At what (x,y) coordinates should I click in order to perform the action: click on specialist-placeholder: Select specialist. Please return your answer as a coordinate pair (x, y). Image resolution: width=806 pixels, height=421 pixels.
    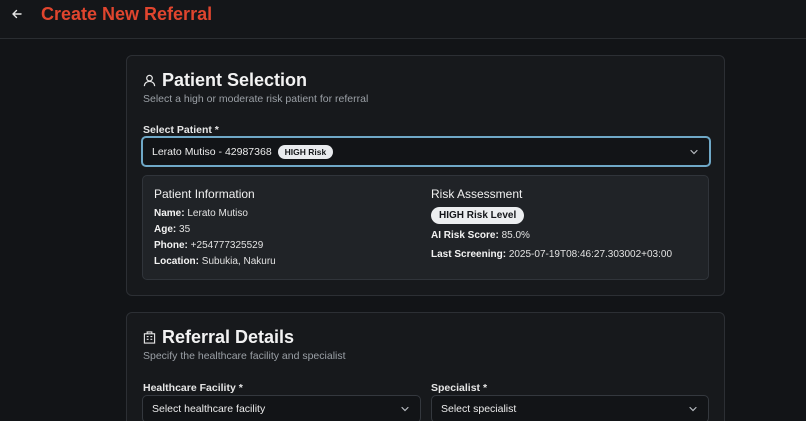
    Looking at the image, I should click on (479, 409).